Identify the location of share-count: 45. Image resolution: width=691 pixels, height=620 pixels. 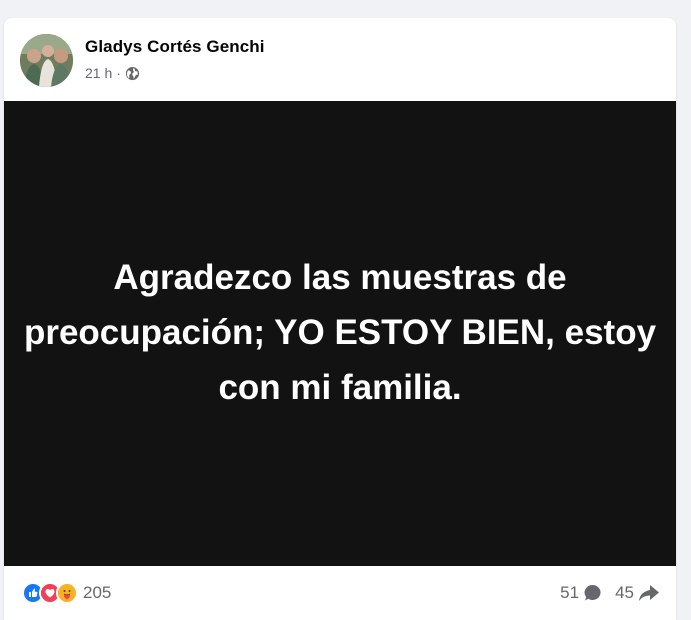
(624, 592).